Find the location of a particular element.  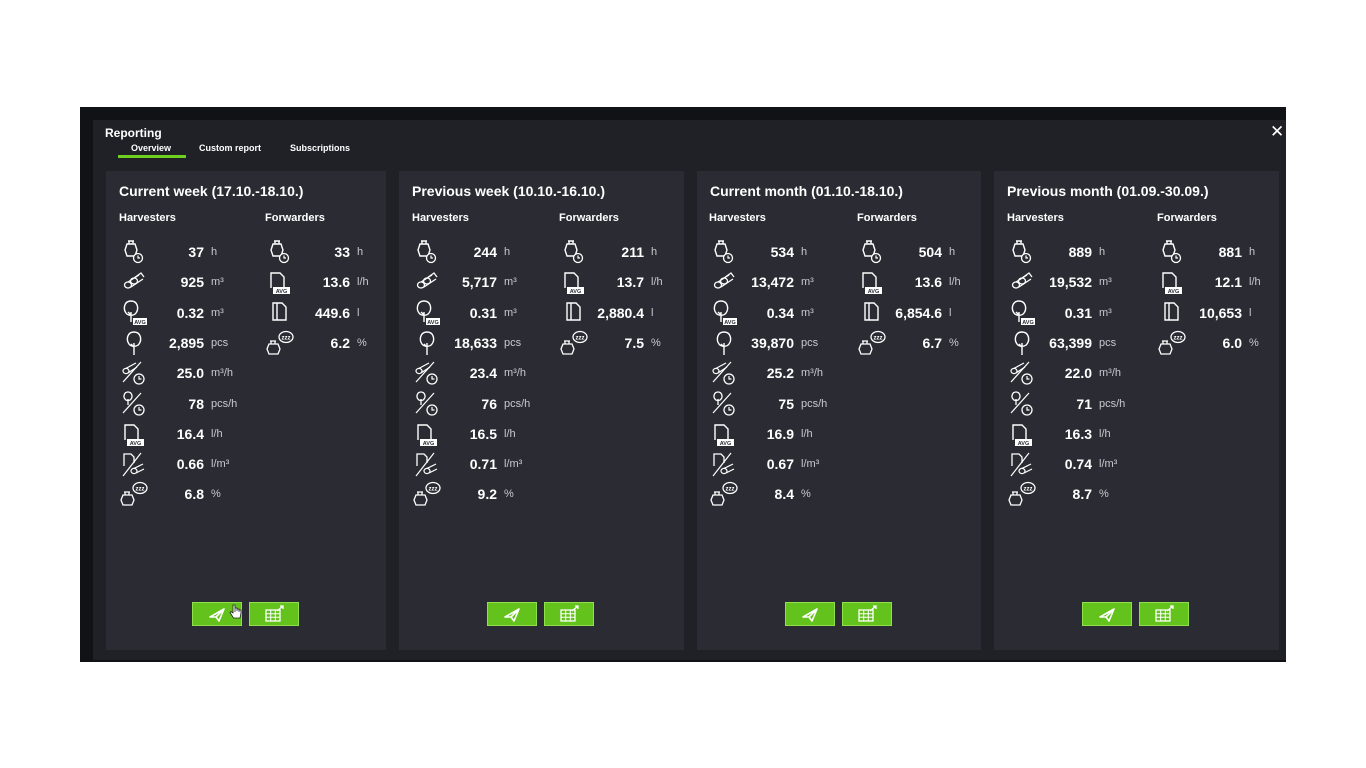

metric-value: 6.2 is located at coordinates (340, 342).